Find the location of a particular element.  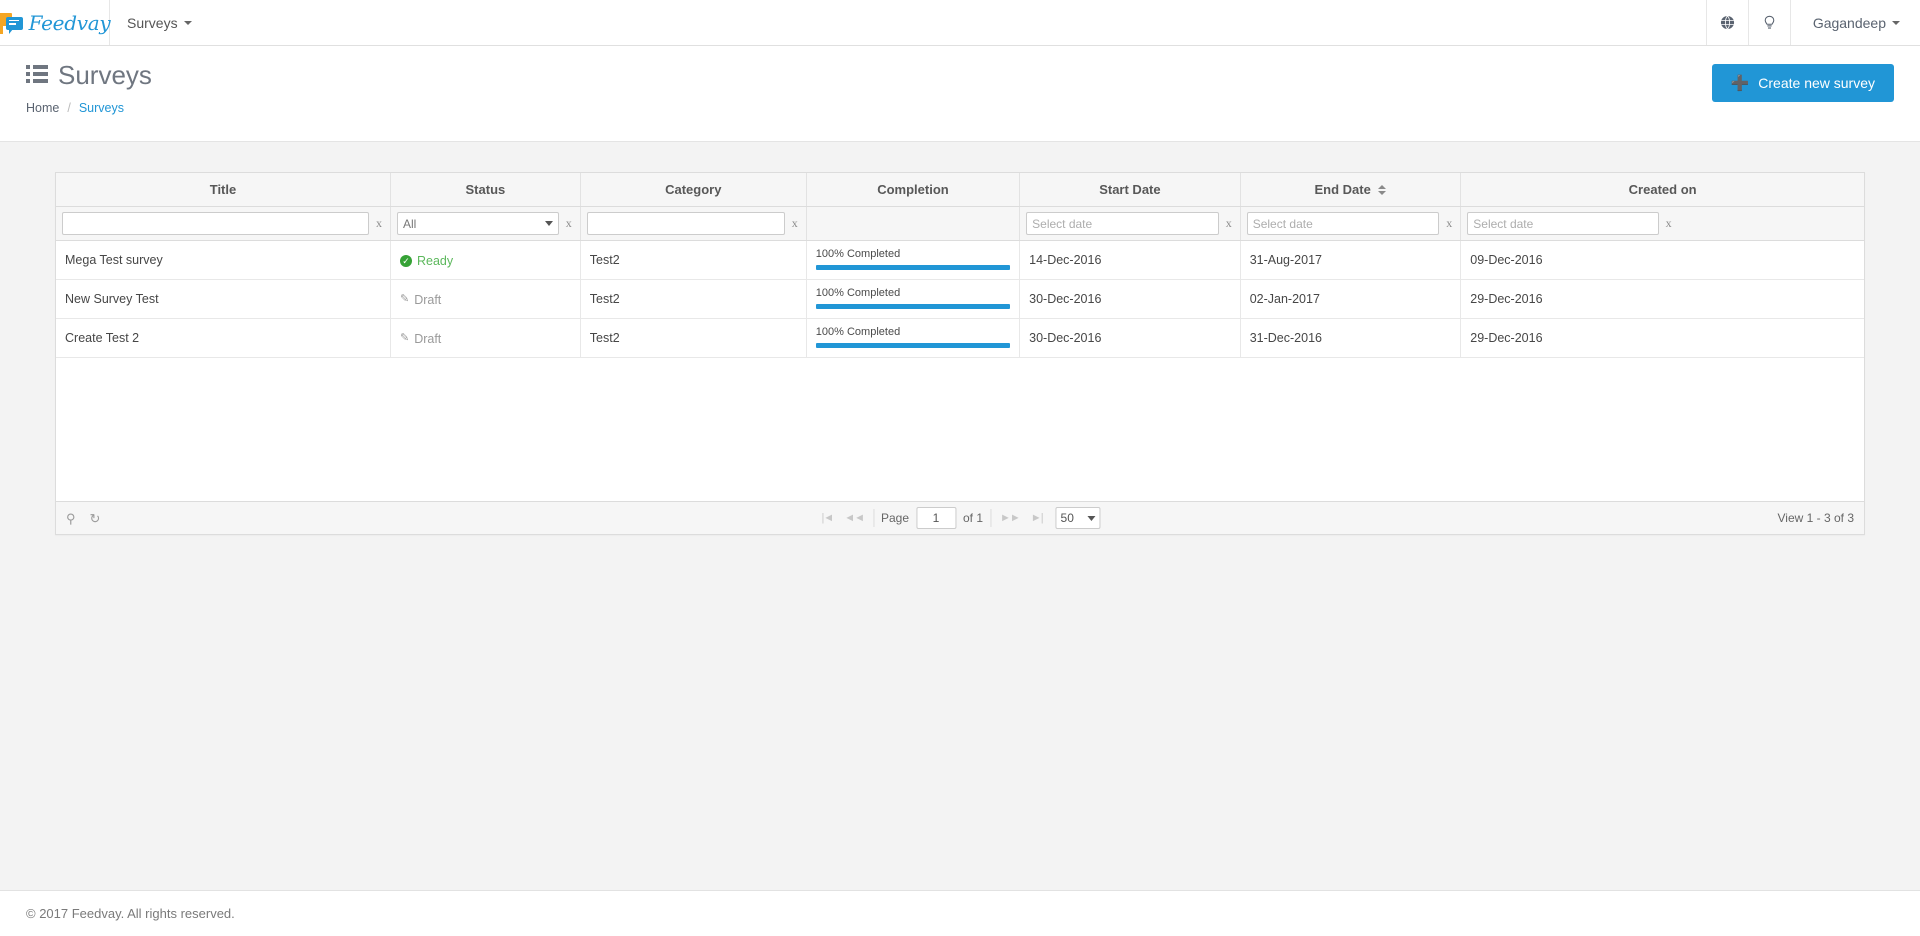

cell-end-date: 31-Aug-2017 is located at coordinates (1351, 260).